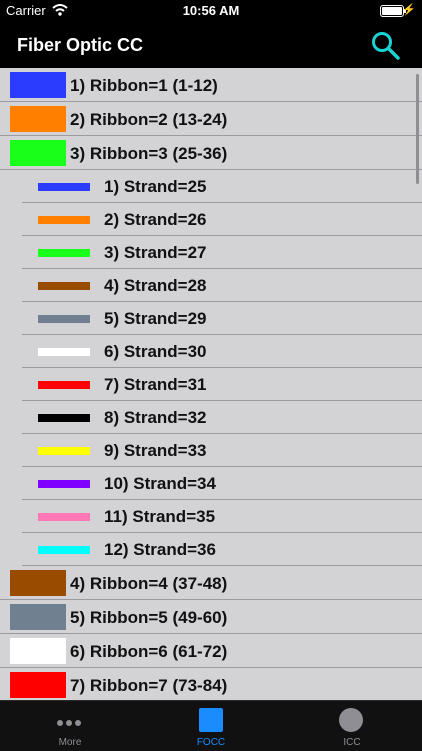  What do you see at coordinates (155, 351) in the screenshot?
I see `strand-label: 6) Strand=30` at bounding box center [155, 351].